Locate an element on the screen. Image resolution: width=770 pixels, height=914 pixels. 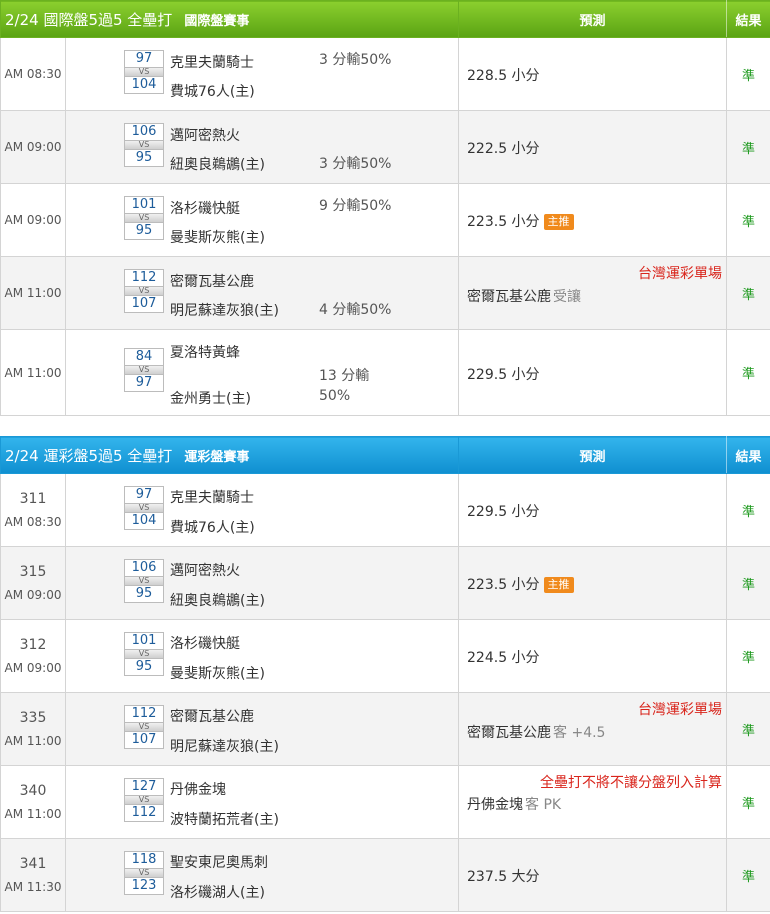
score-box: 127 VS 112 is located at coordinates (144, 800).